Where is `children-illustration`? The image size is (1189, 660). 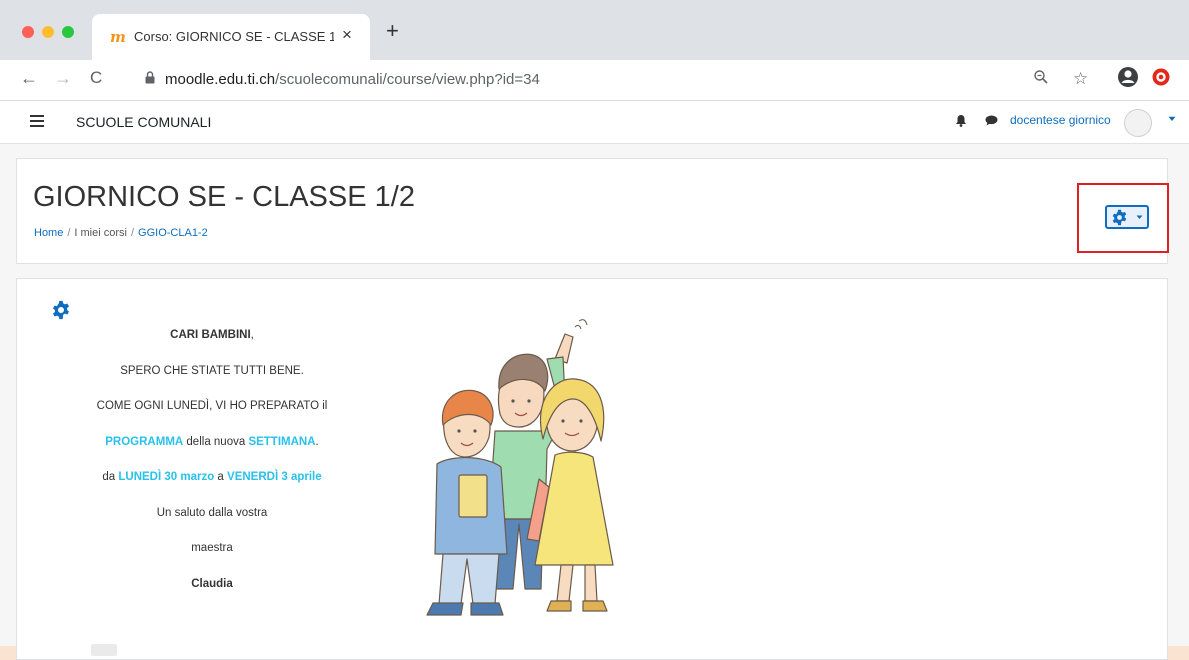
children-illustration is located at coordinates (520, 467).